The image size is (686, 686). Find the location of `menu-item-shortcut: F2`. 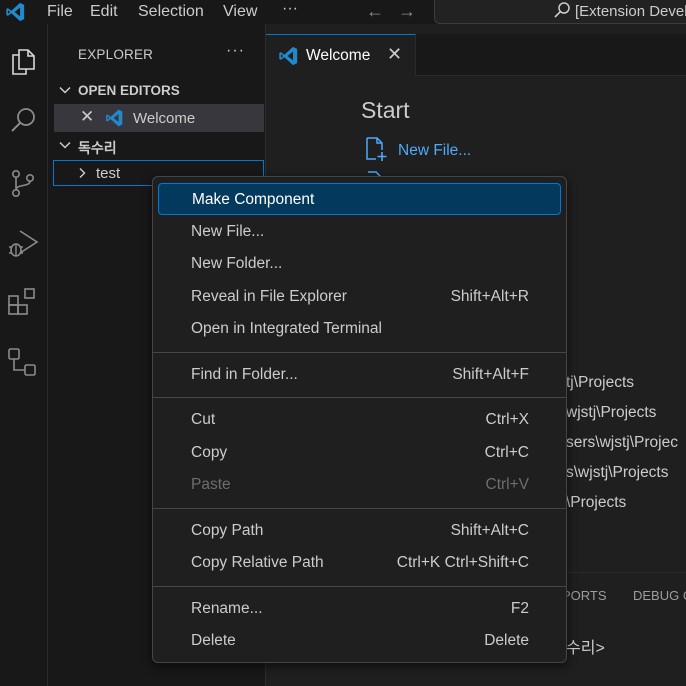

menu-item-shortcut: F2 is located at coordinates (519, 608).